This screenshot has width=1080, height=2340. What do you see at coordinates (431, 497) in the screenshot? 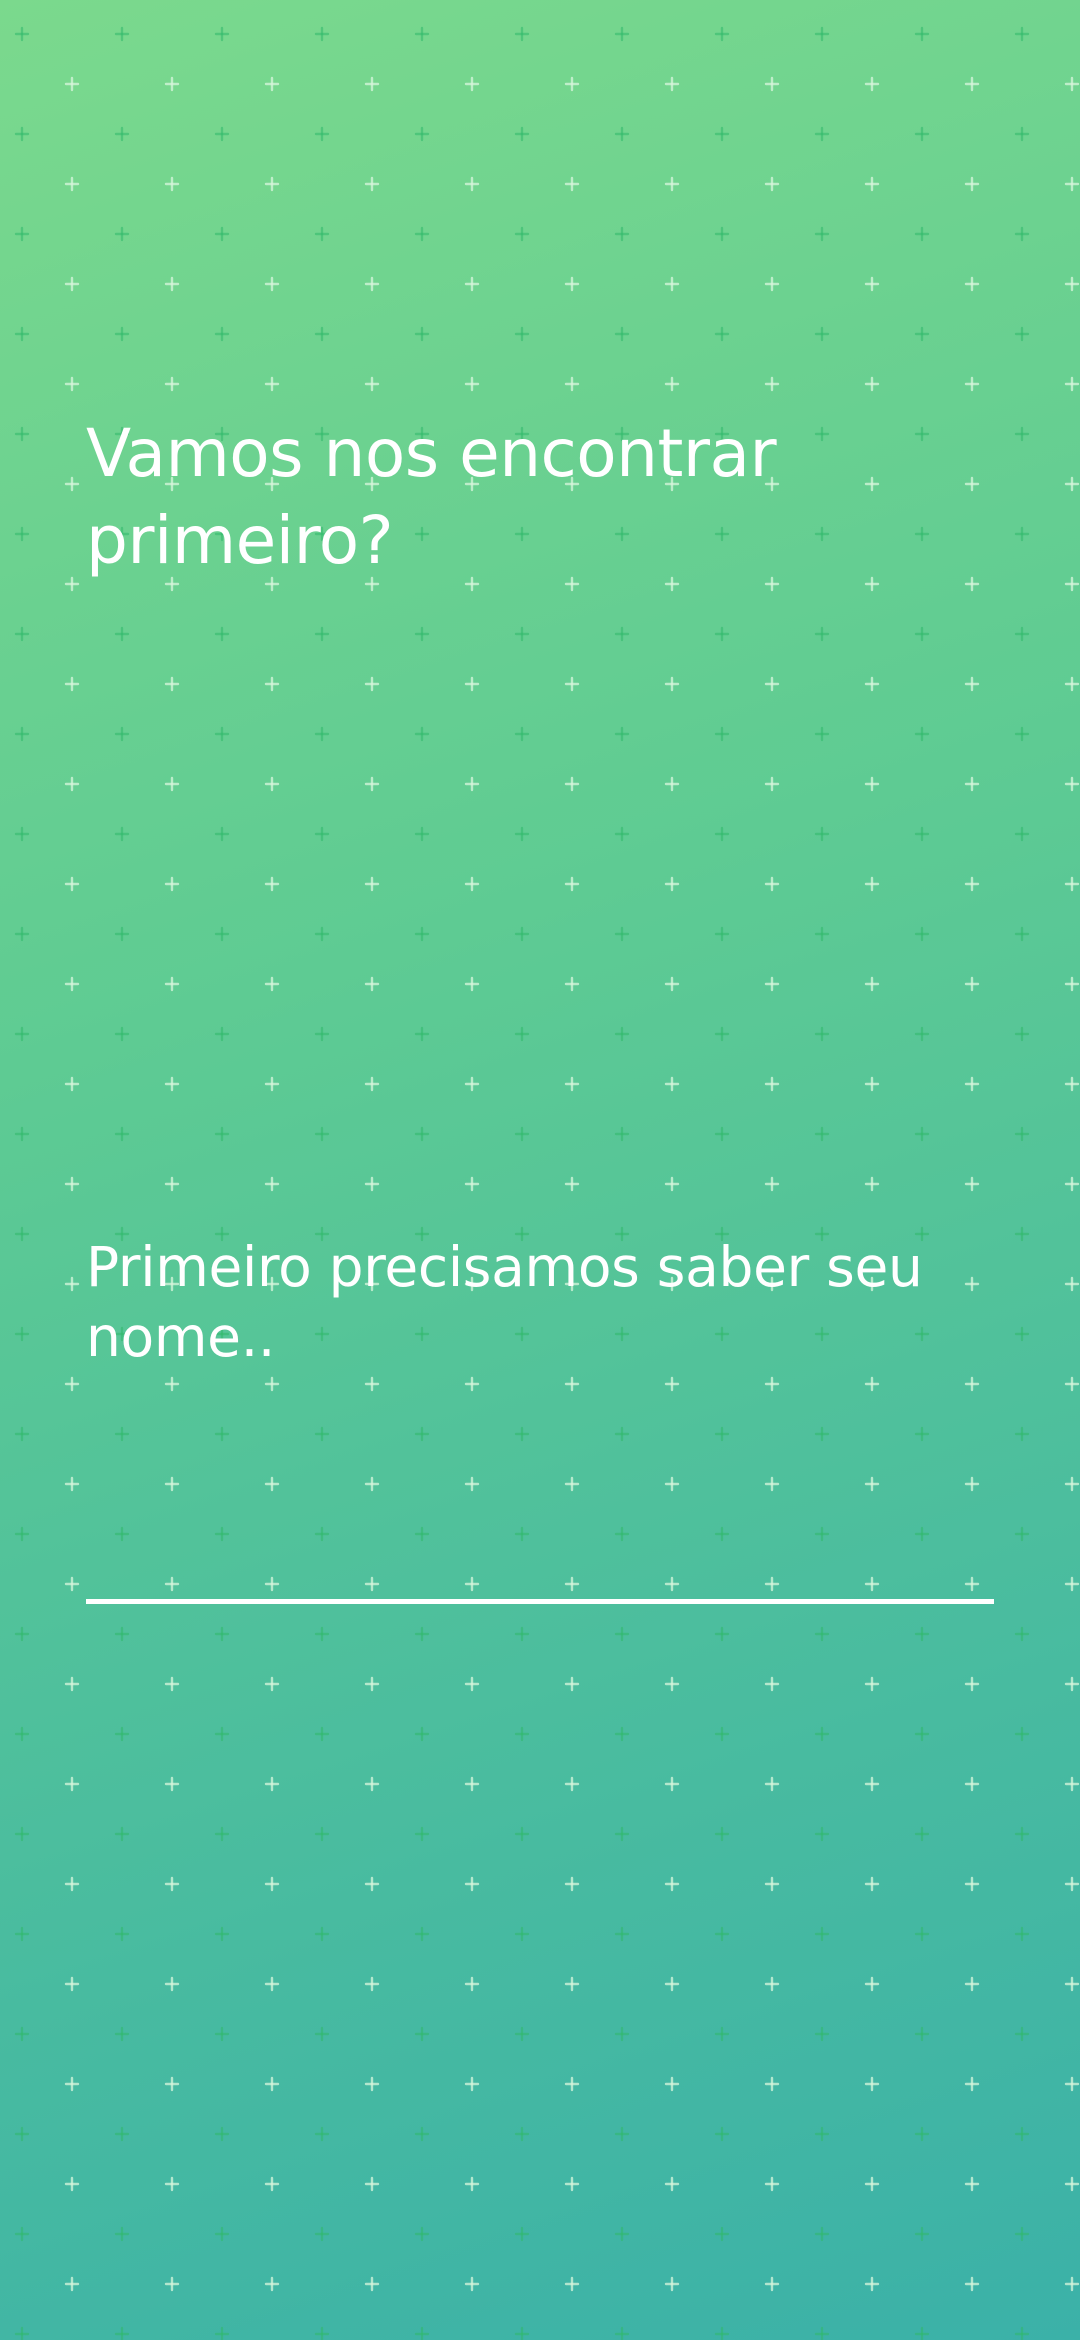
I see `page-title: Vamos nos encontrar primeiro?` at bounding box center [431, 497].